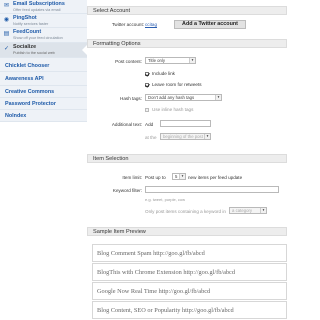 The image size is (320, 320). I want to click on additional-text-position-select: beginning of the post ▾, so click(185, 136).